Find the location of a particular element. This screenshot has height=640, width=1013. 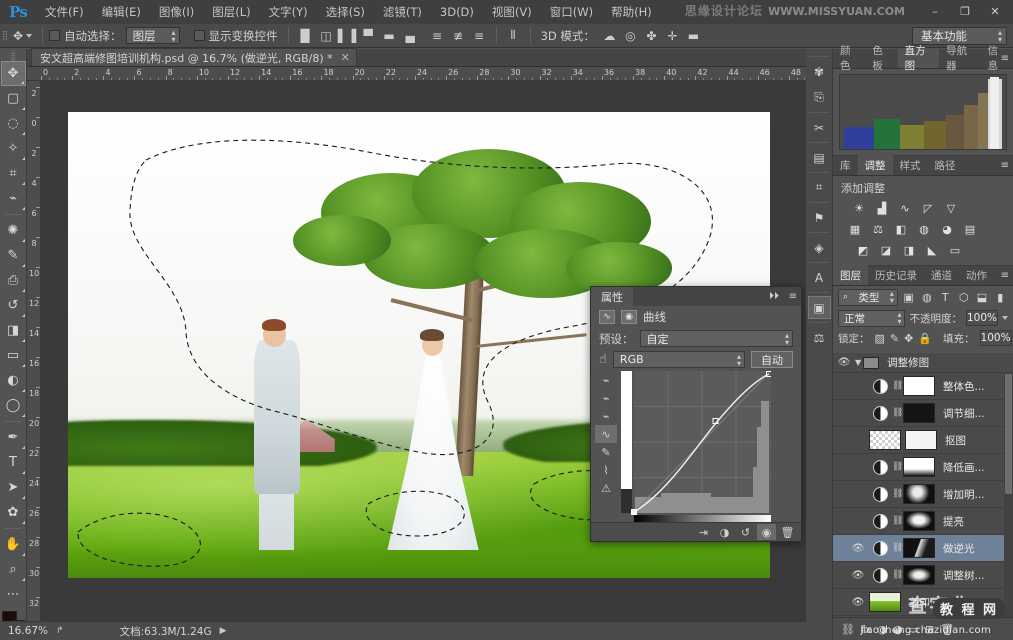

minimize-button: – is located at coordinates (935, 11).